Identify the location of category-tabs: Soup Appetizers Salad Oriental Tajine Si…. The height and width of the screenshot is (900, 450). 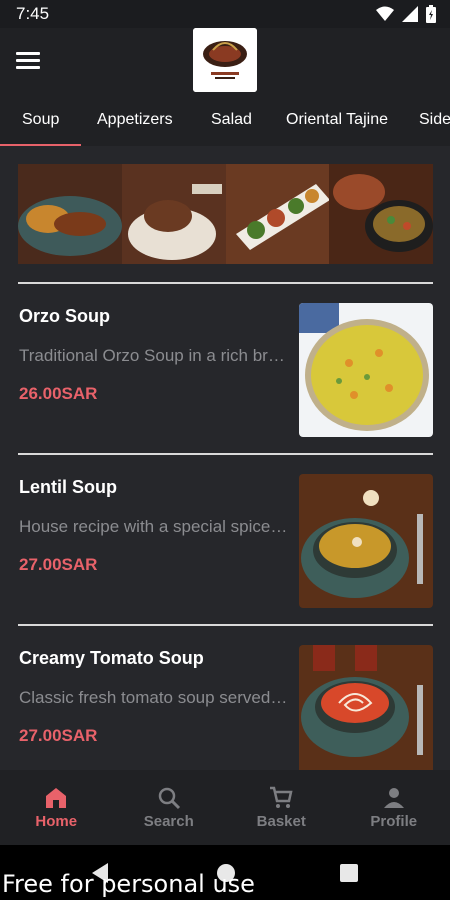
(225, 123).